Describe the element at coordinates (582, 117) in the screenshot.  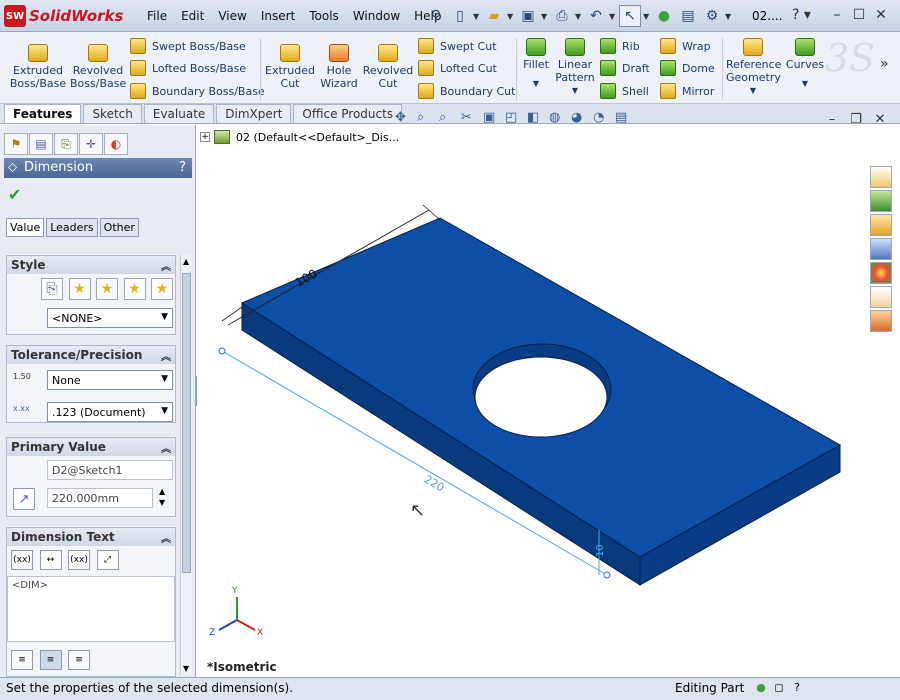
I see `edit-appearance-icon: ◕` at that location.